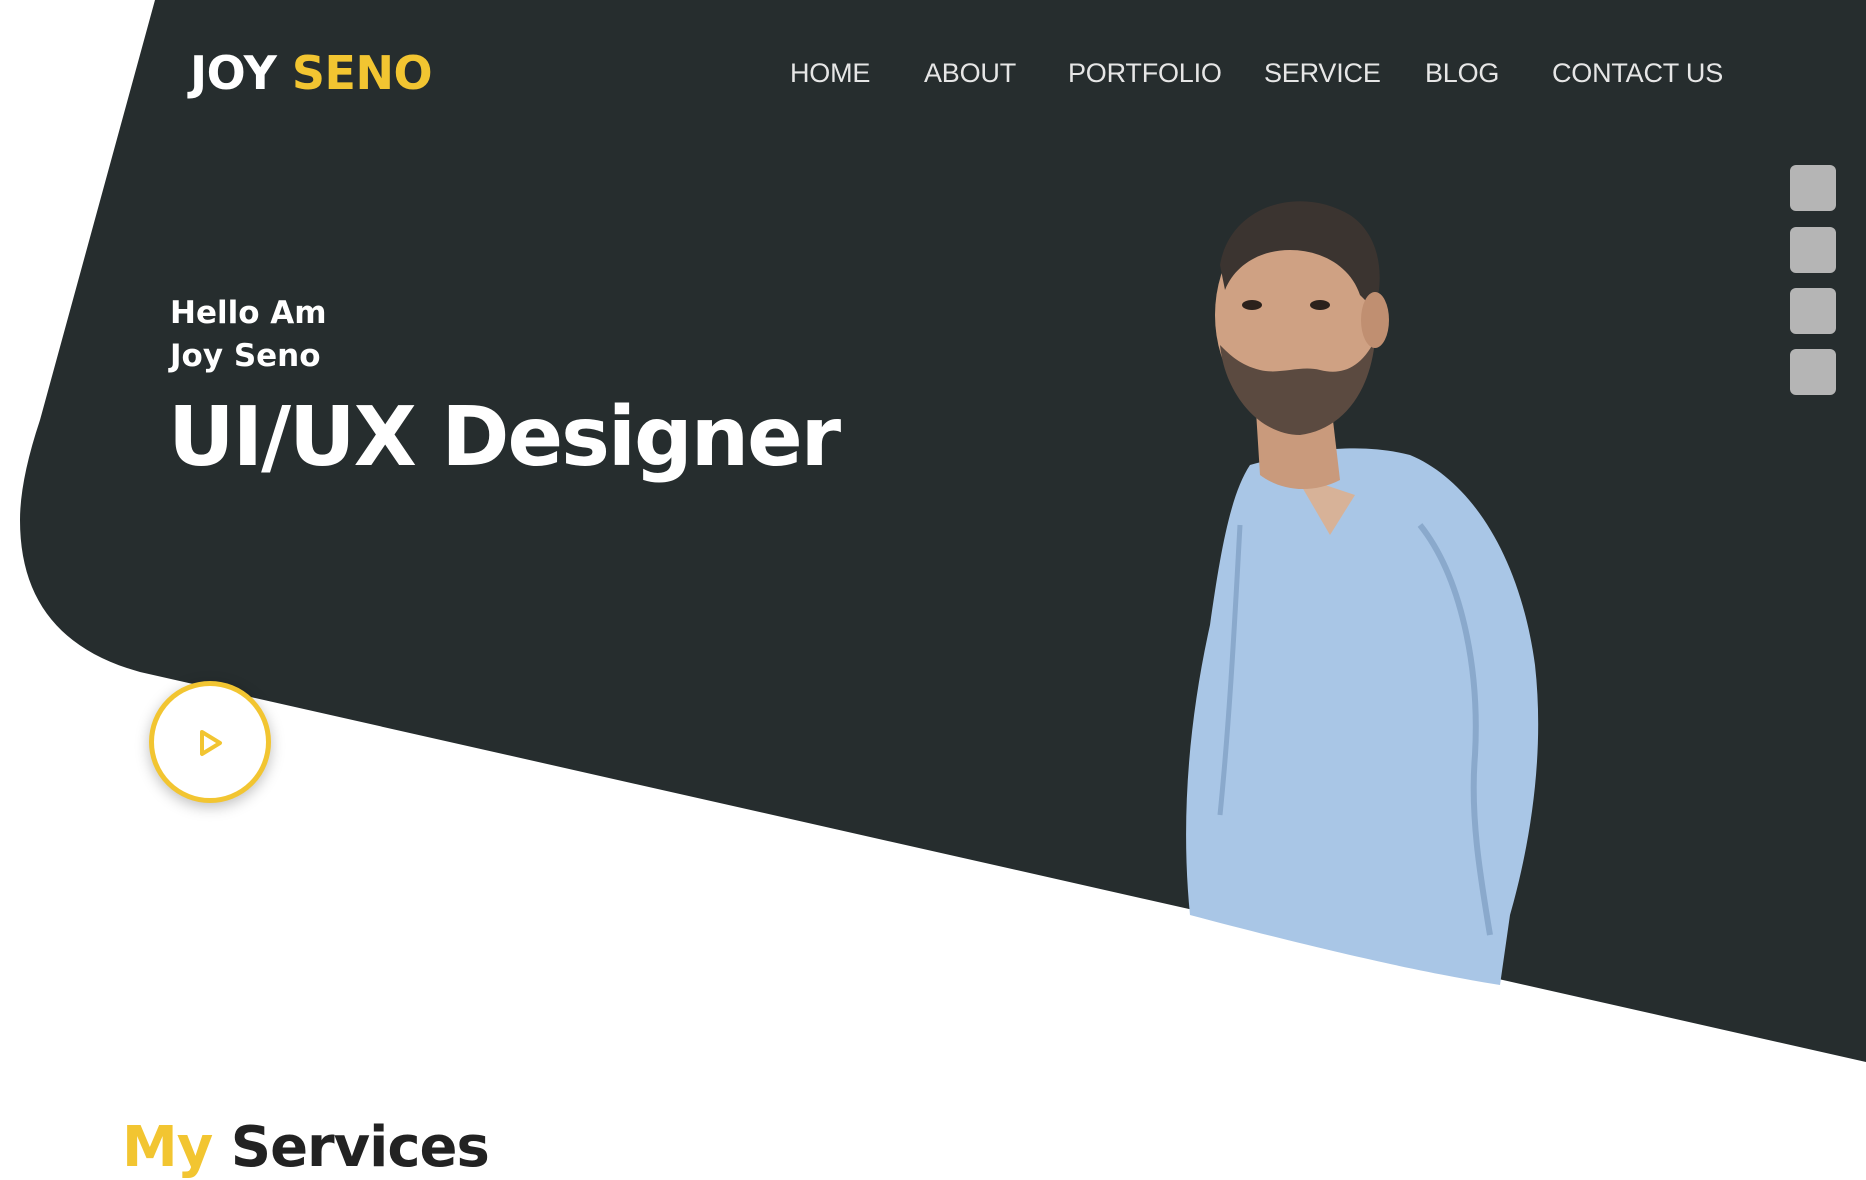 The image size is (1866, 1180). I want to click on nav-blog: BLOG, so click(1462, 73).